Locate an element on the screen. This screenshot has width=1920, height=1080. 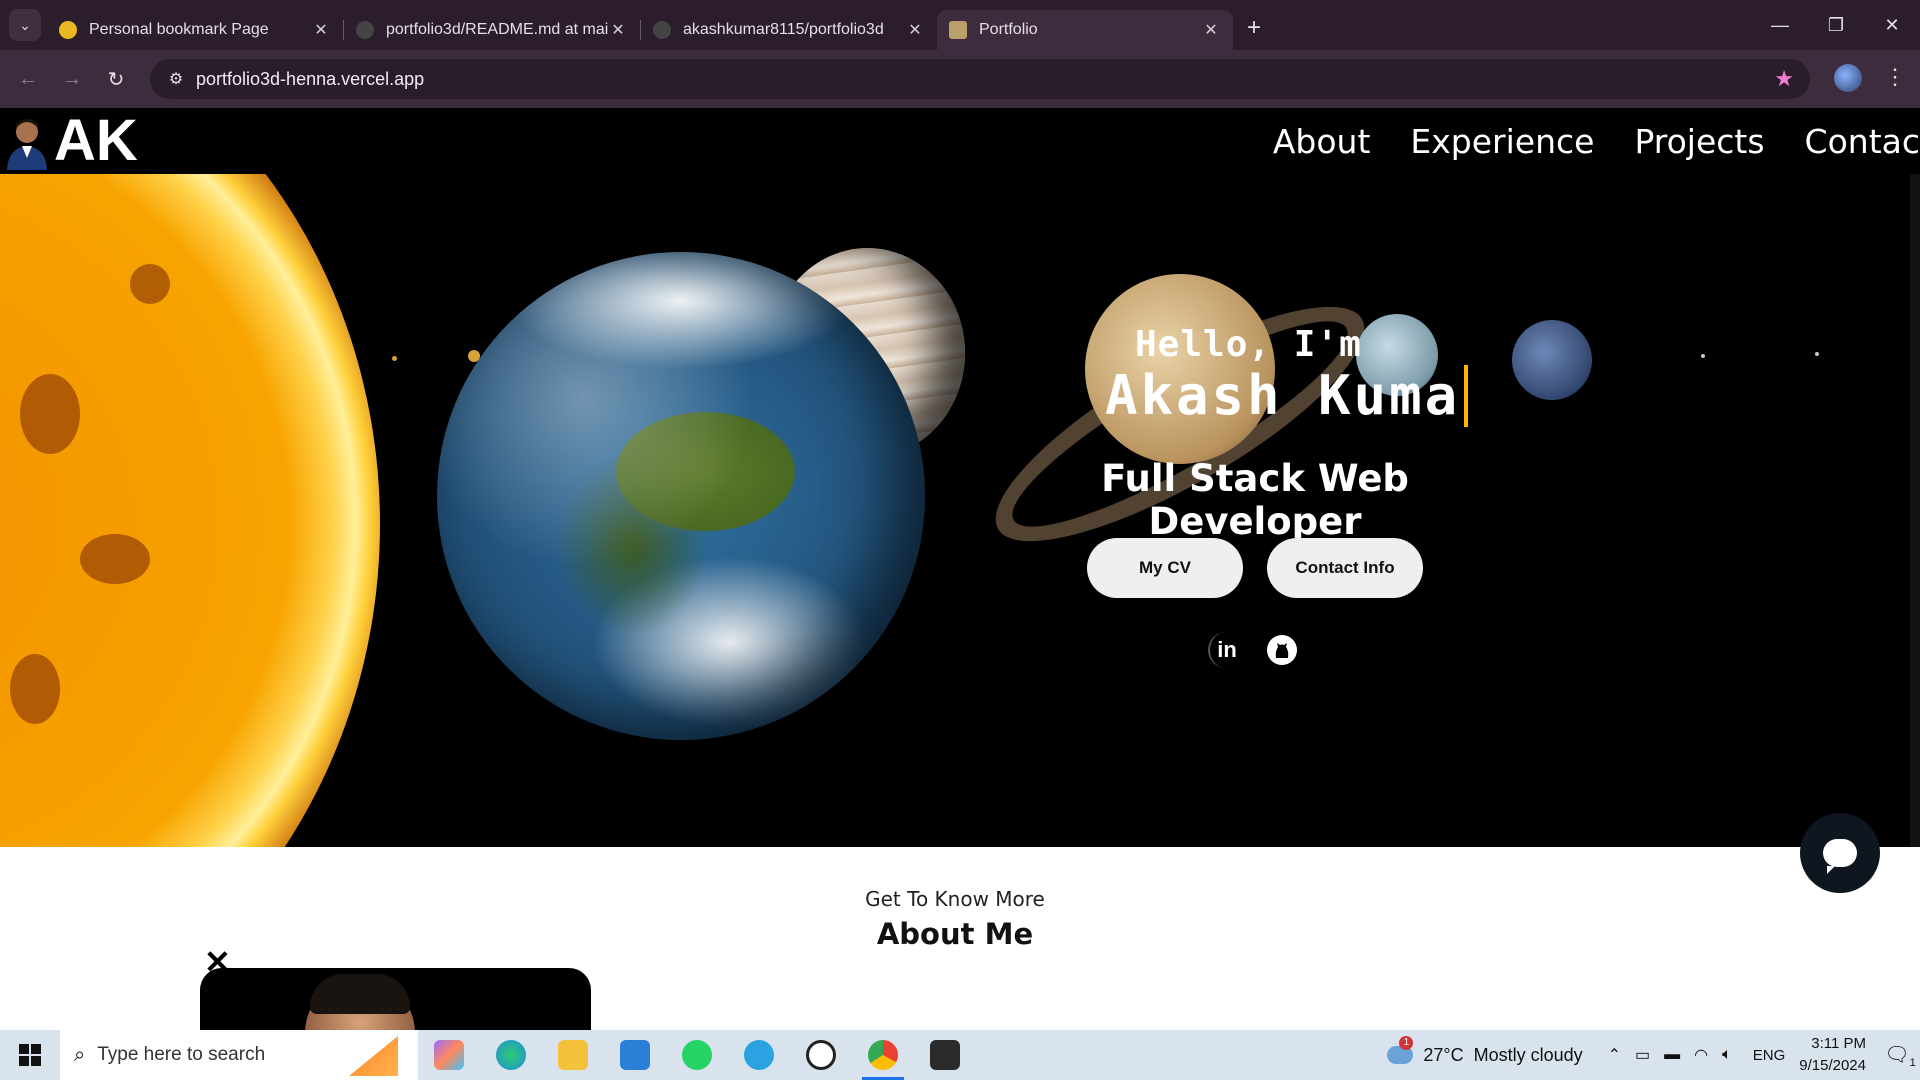
site-nav-links: About Experience Projects Contac is located at coordinates (1576, 141).